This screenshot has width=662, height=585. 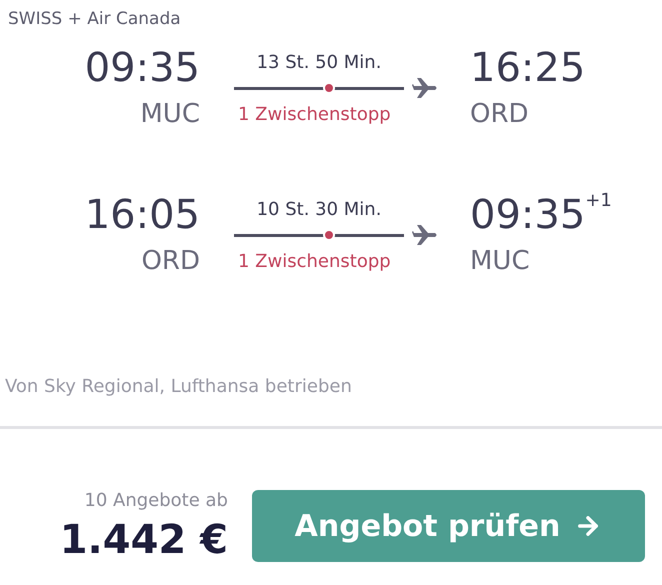 I want to click on flight-duration: 10 St. 30 Min., so click(x=319, y=210).